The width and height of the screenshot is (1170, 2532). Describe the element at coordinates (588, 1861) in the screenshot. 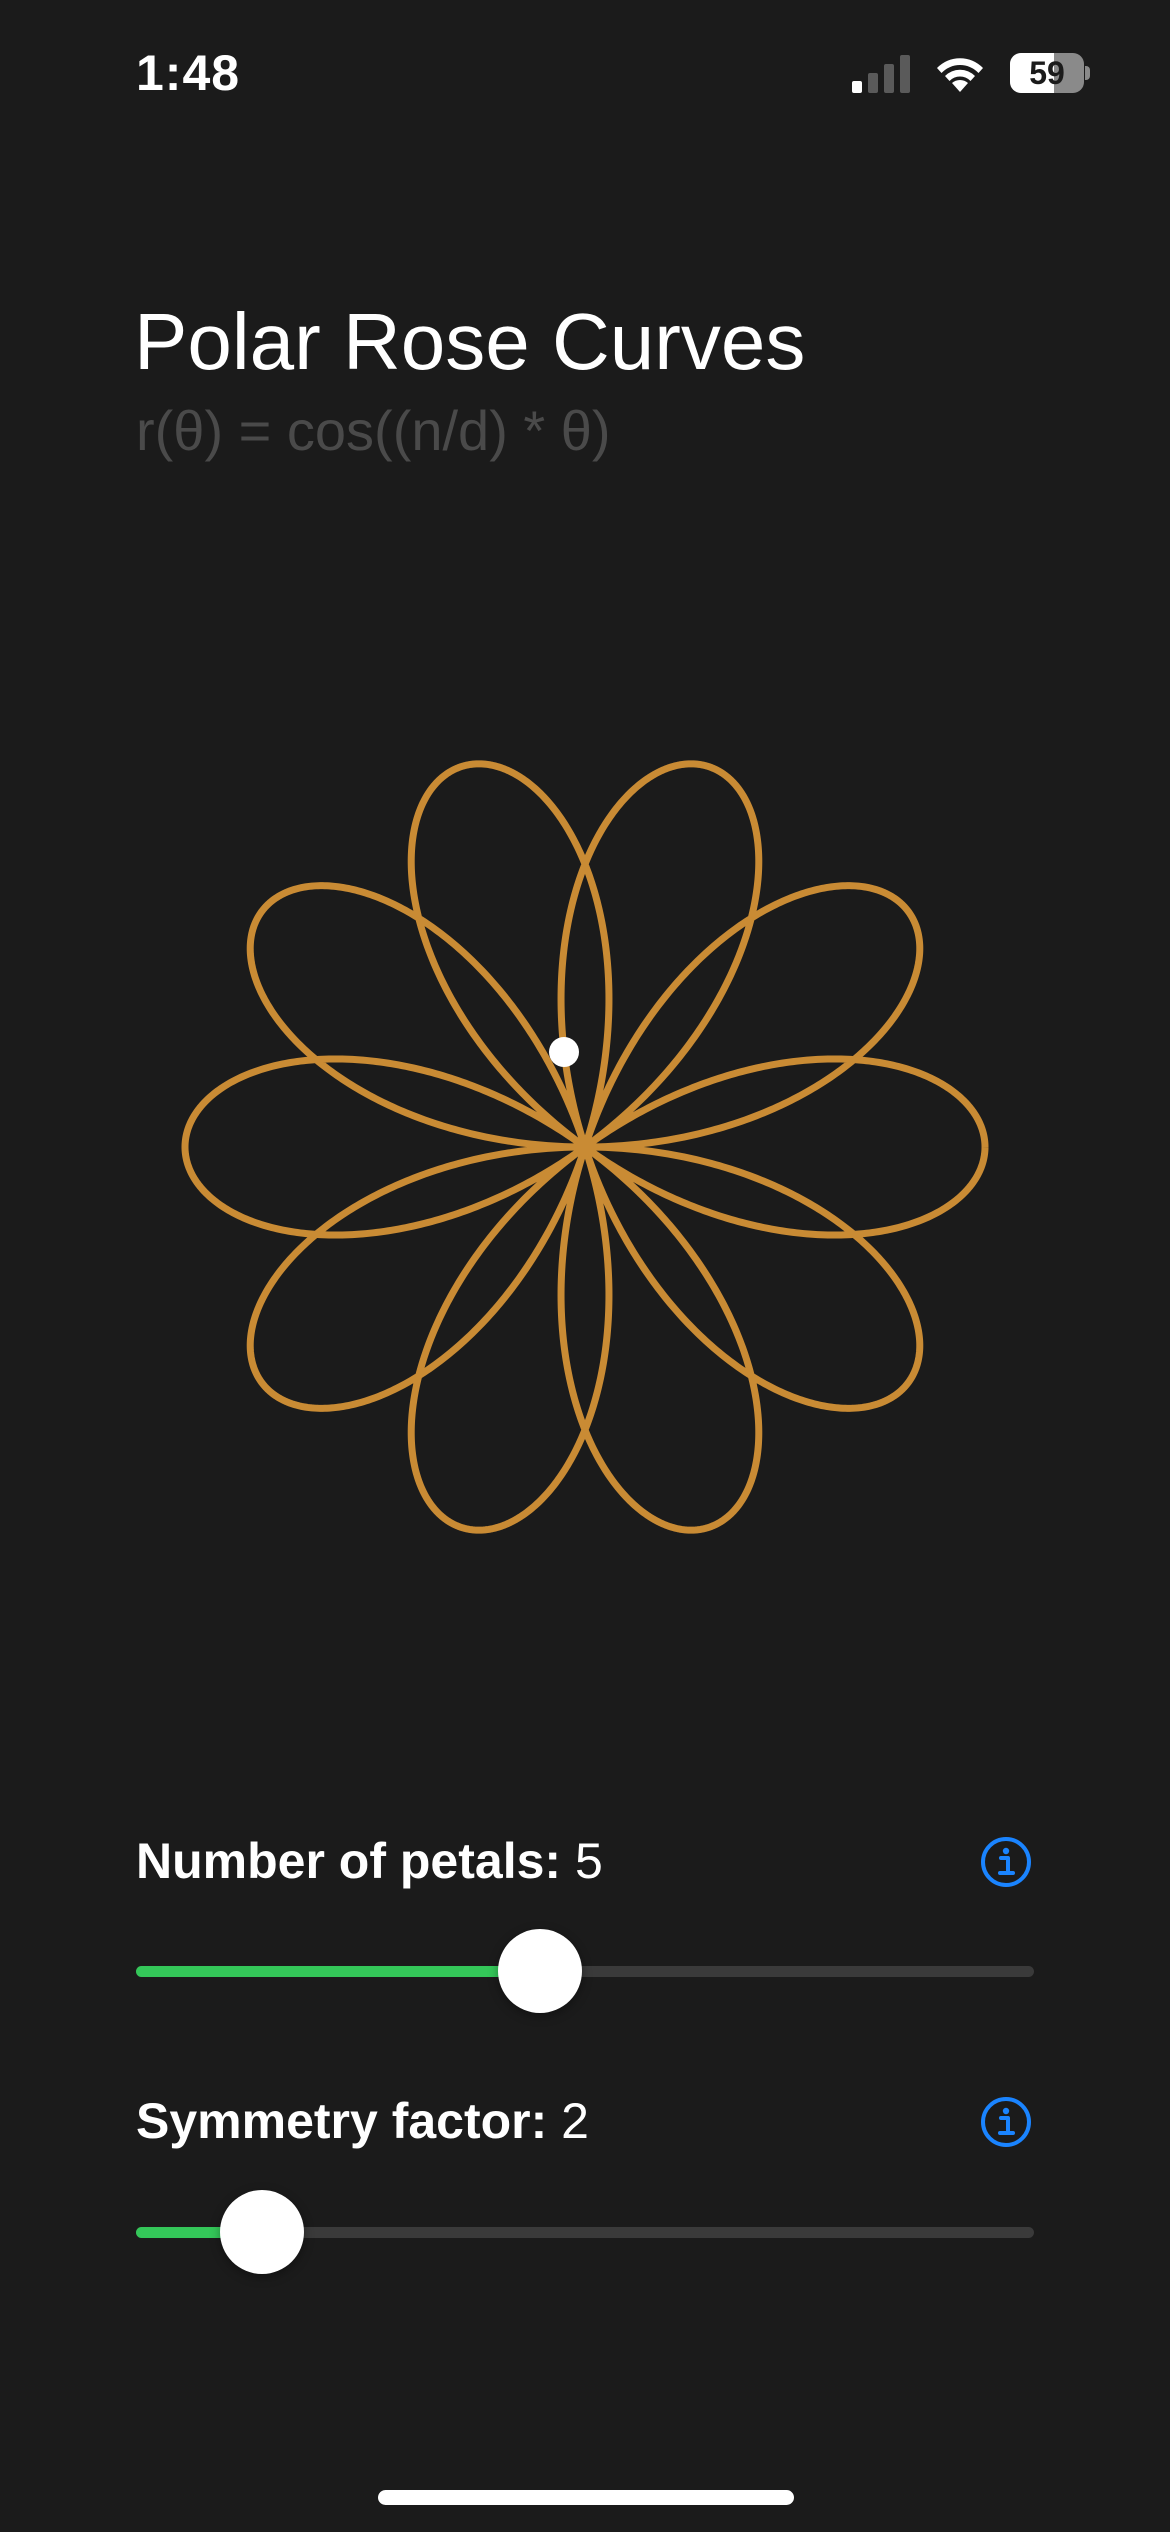

I see `petals-value: 5` at that location.